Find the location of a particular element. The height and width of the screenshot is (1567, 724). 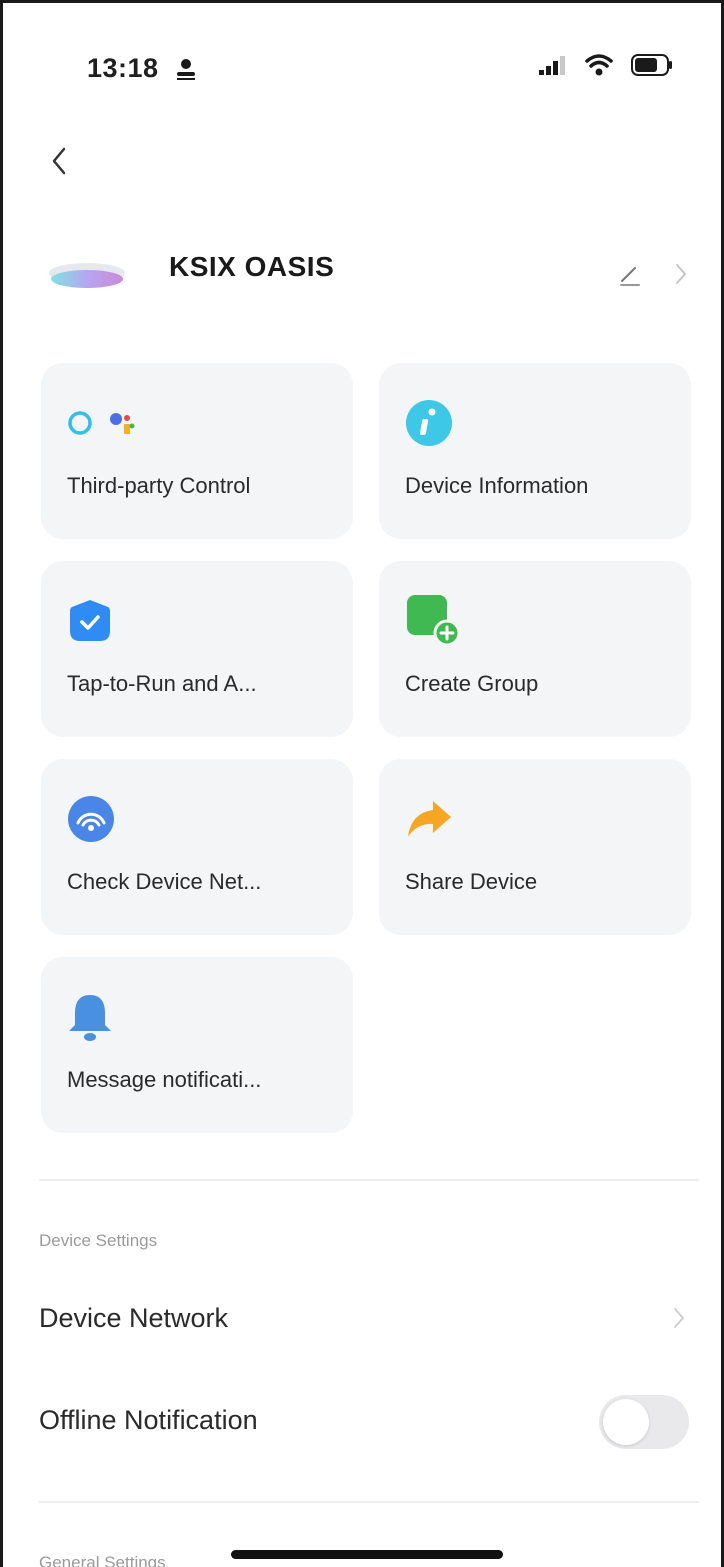

share-arrow-icon-wrap is located at coordinates (429, 819).